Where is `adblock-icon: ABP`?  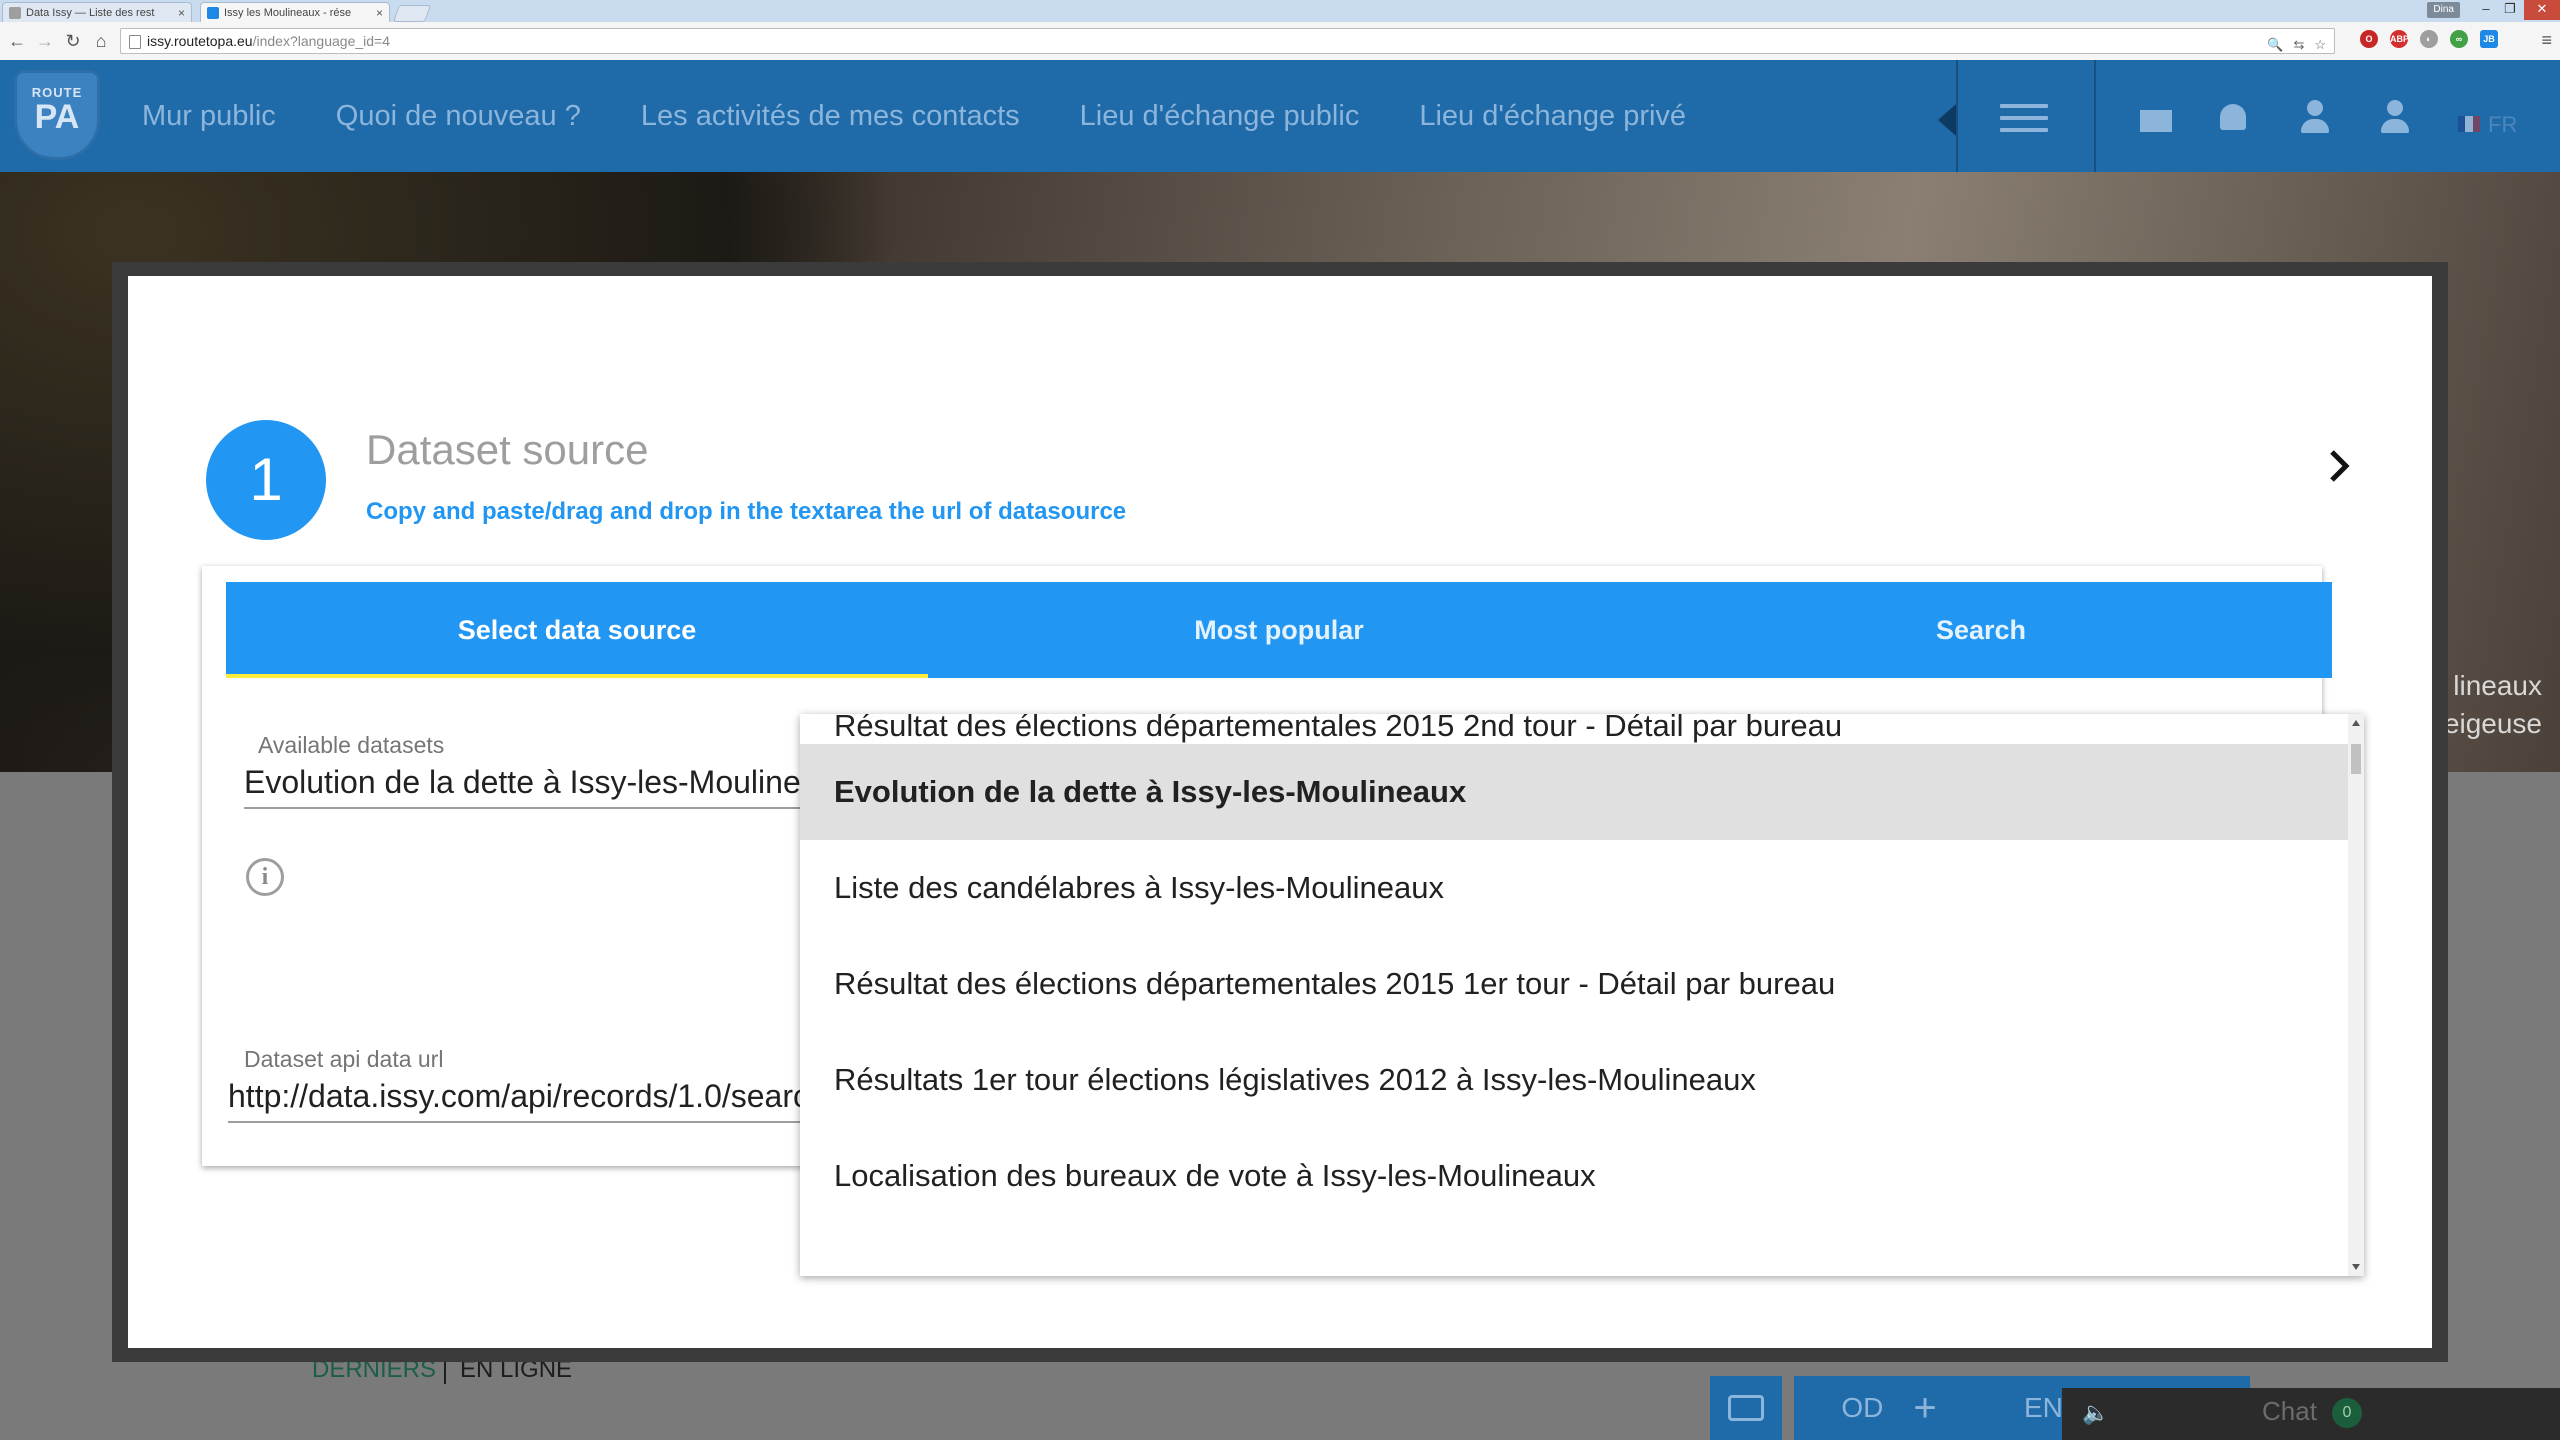 adblock-icon: ABP is located at coordinates (2399, 39).